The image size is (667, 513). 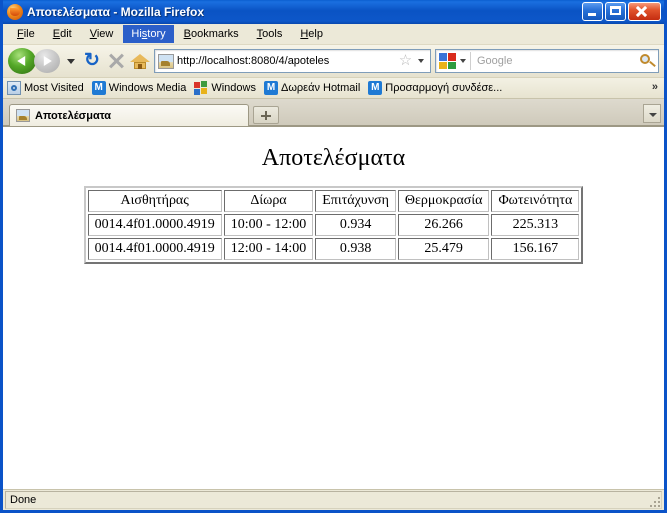 What do you see at coordinates (147, 88) in the screenshot?
I see `bookmark-label: Windows Media` at bounding box center [147, 88].